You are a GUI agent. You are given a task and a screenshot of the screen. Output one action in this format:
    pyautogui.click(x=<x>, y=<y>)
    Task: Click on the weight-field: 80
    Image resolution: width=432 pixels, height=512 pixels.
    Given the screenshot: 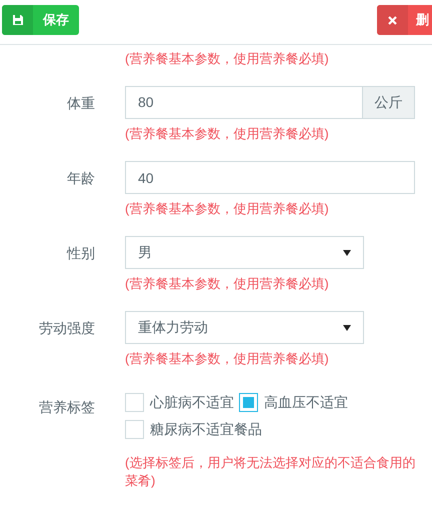 What is the action you would take?
    pyautogui.click(x=244, y=102)
    